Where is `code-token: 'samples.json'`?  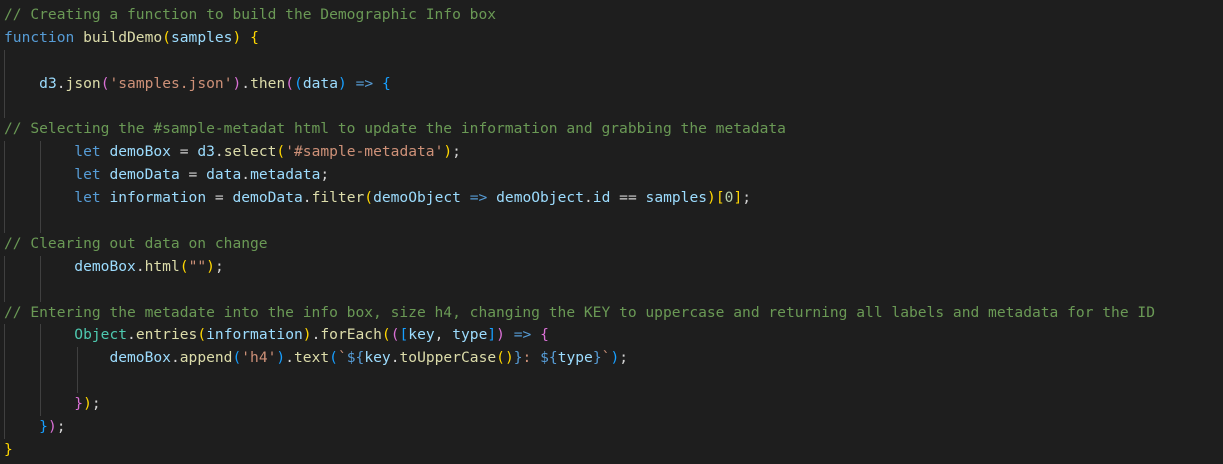
code-token: 'samples.json' is located at coordinates (171, 83).